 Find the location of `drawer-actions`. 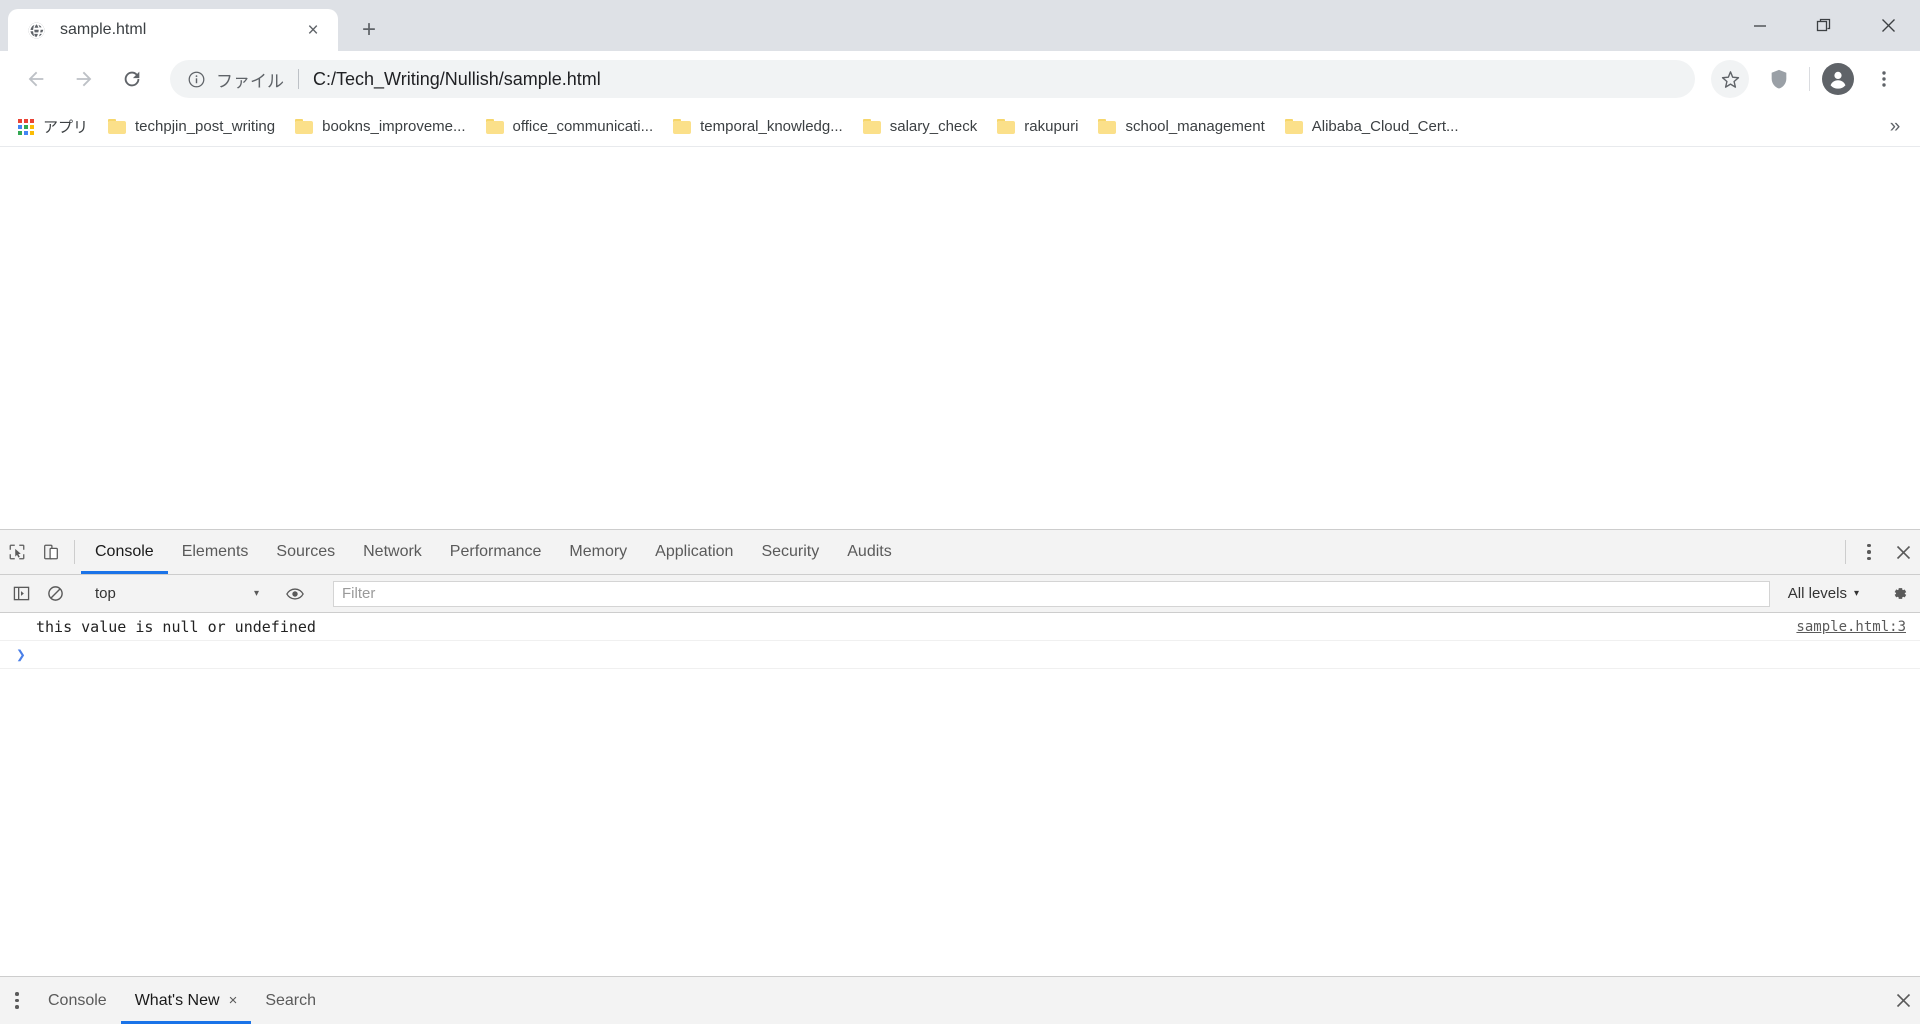

drawer-actions is located at coordinates (1903, 1000).